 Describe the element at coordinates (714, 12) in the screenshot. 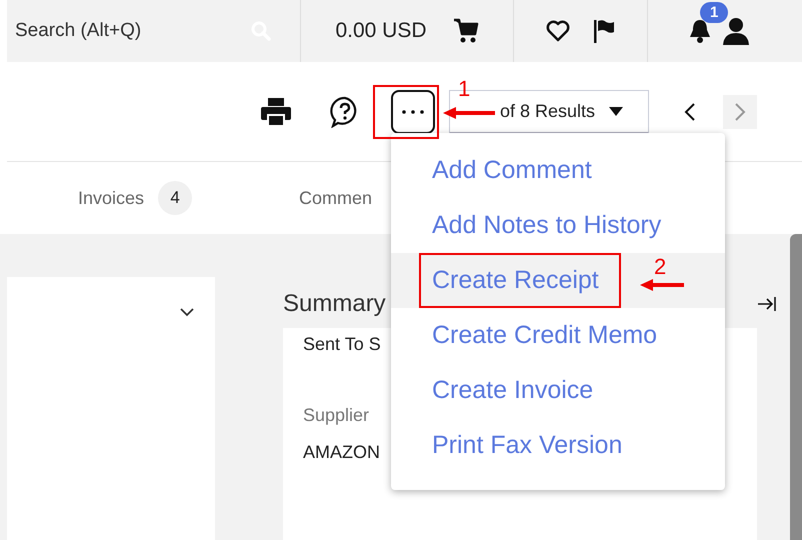

I see `notification-badge: 1` at that location.